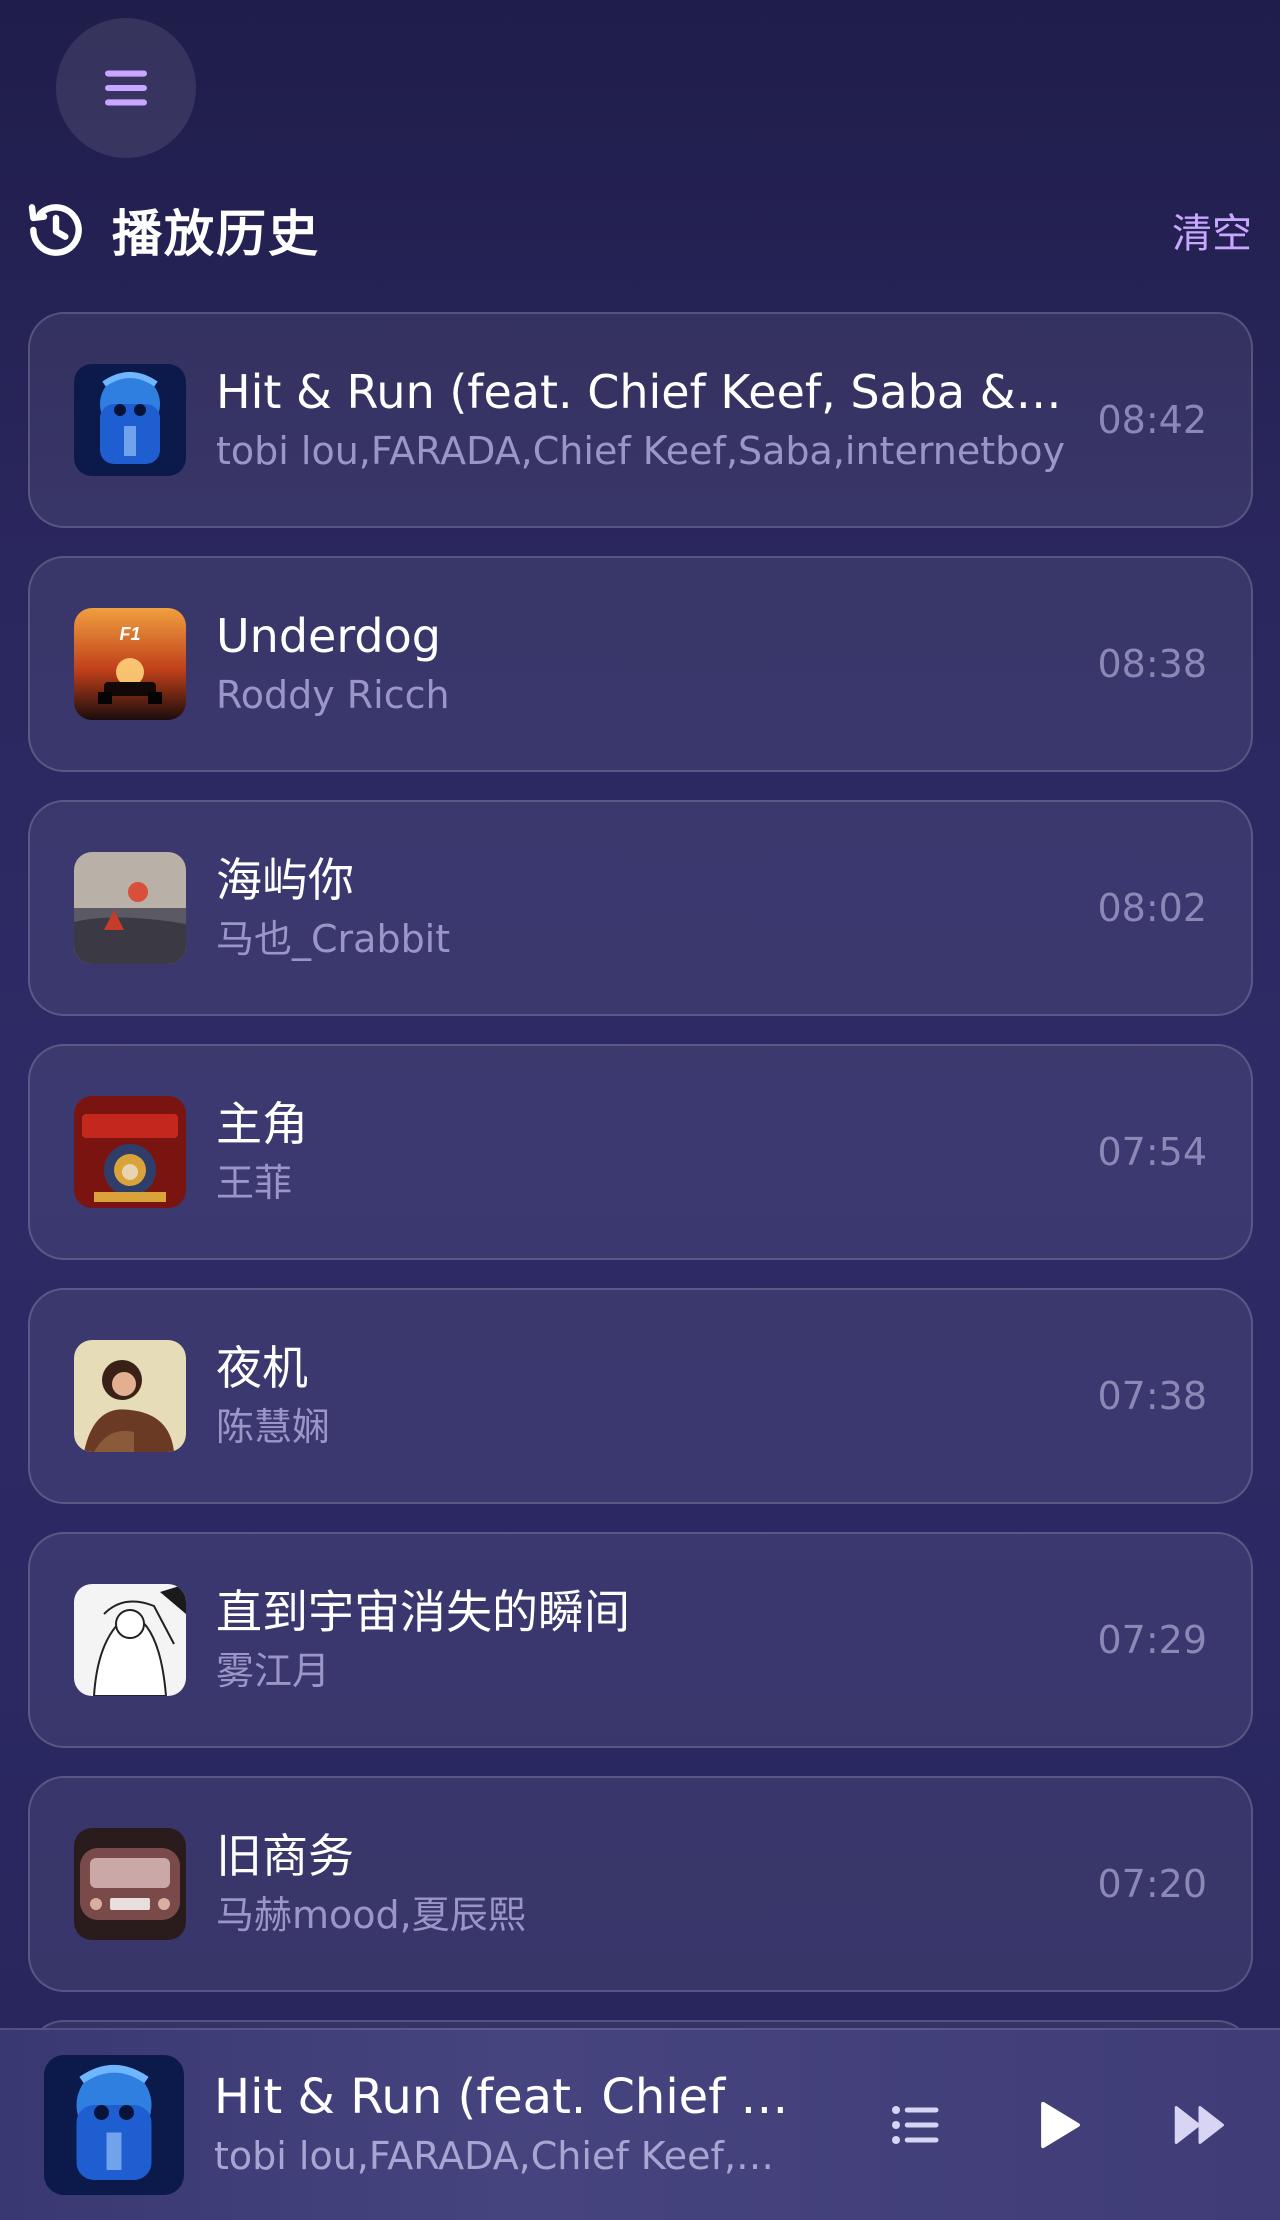 The height and width of the screenshot is (2220, 1280). What do you see at coordinates (55, 230) in the screenshot?
I see `history-icon` at bounding box center [55, 230].